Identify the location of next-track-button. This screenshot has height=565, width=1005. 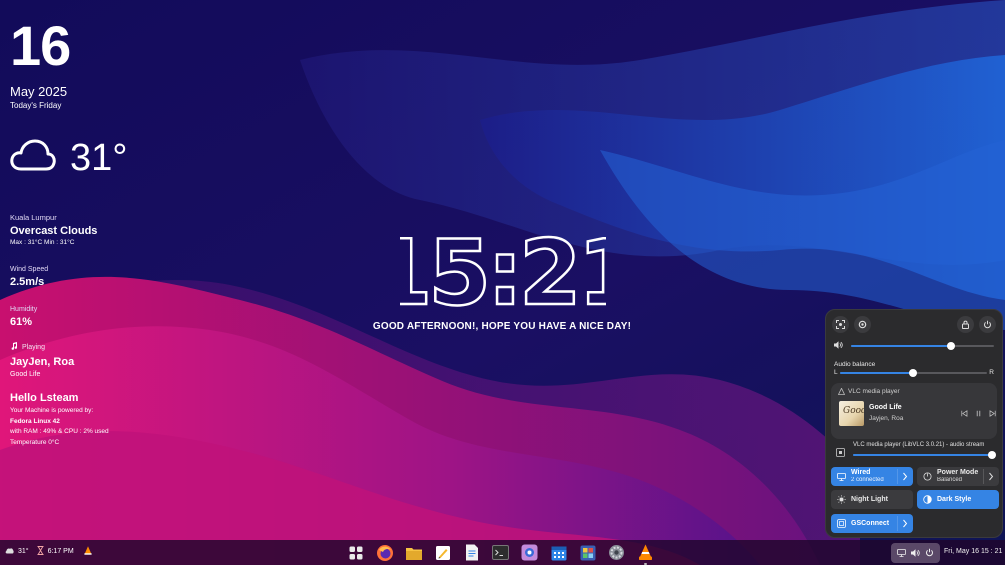
(992, 413).